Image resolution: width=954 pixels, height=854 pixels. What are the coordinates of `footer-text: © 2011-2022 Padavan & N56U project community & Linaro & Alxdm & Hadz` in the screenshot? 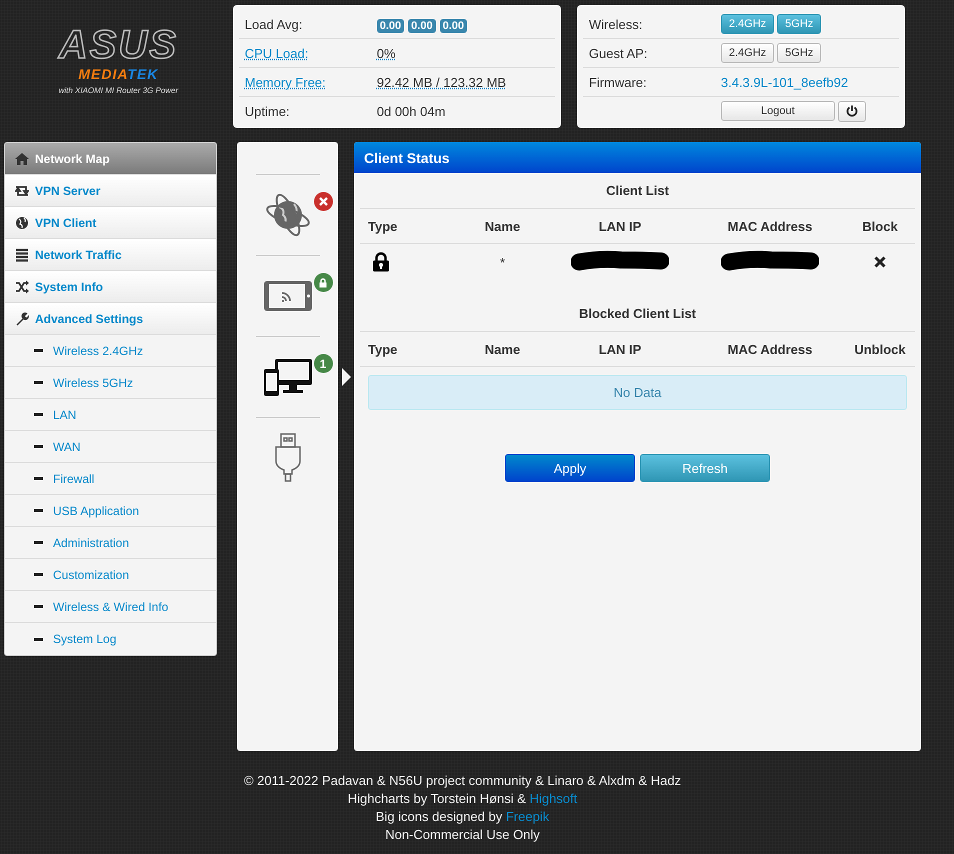 It's located at (463, 781).